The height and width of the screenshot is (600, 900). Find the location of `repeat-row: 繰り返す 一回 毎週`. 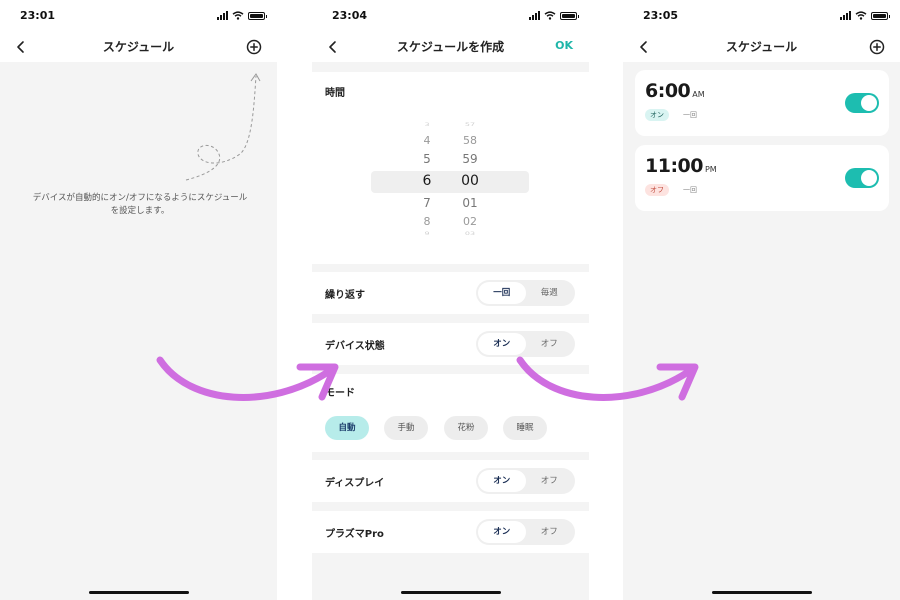

repeat-row: 繰り返す 一回 毎週 is located at coordinates (450, 293).